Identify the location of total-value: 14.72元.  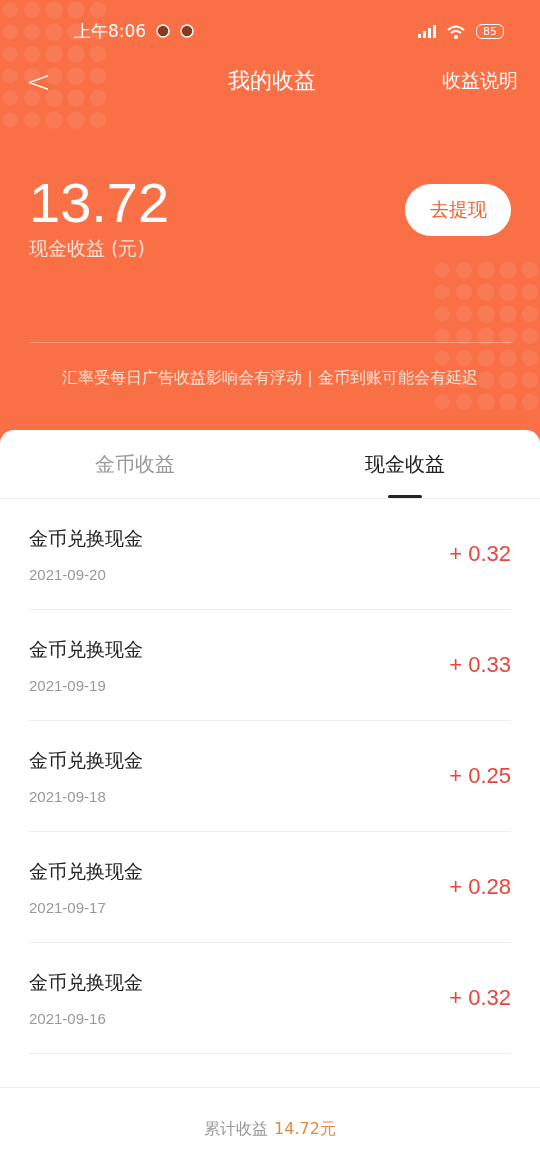
(305, 1129).